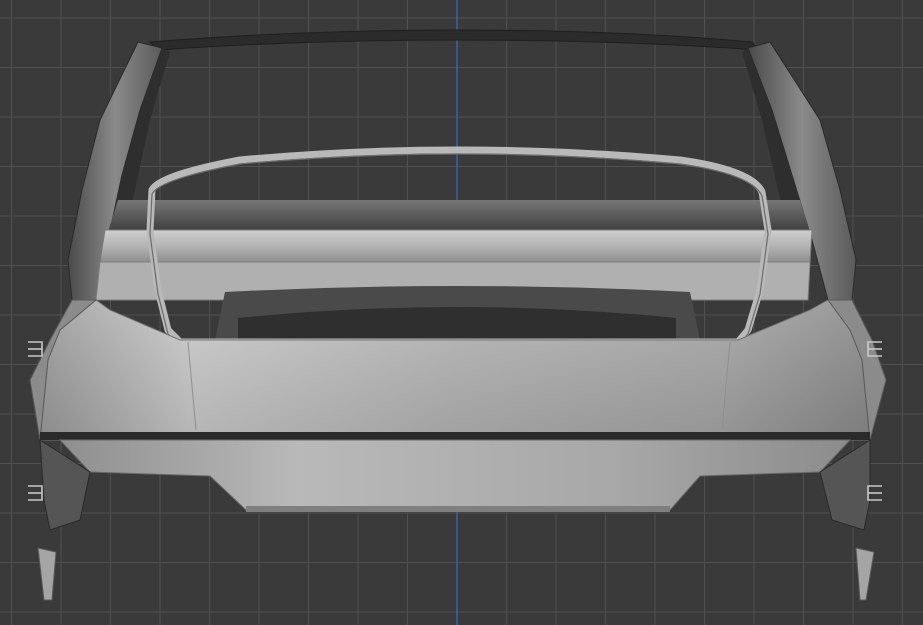  I want to click on rear-deck-dark-band, so click(459, 216).